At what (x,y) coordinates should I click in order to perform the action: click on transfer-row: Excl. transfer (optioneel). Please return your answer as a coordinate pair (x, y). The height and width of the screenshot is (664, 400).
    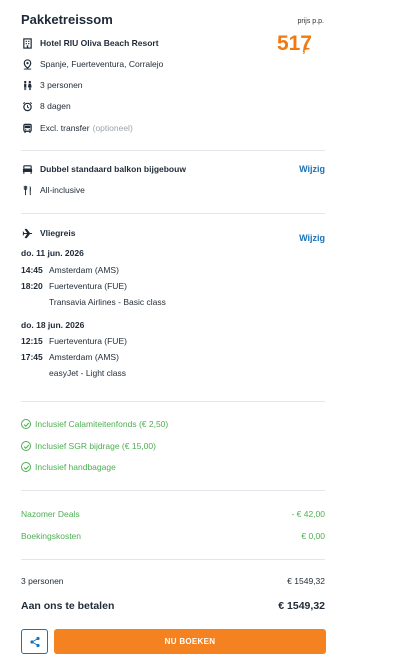
    Looking at the image, I should click on (77, 128).